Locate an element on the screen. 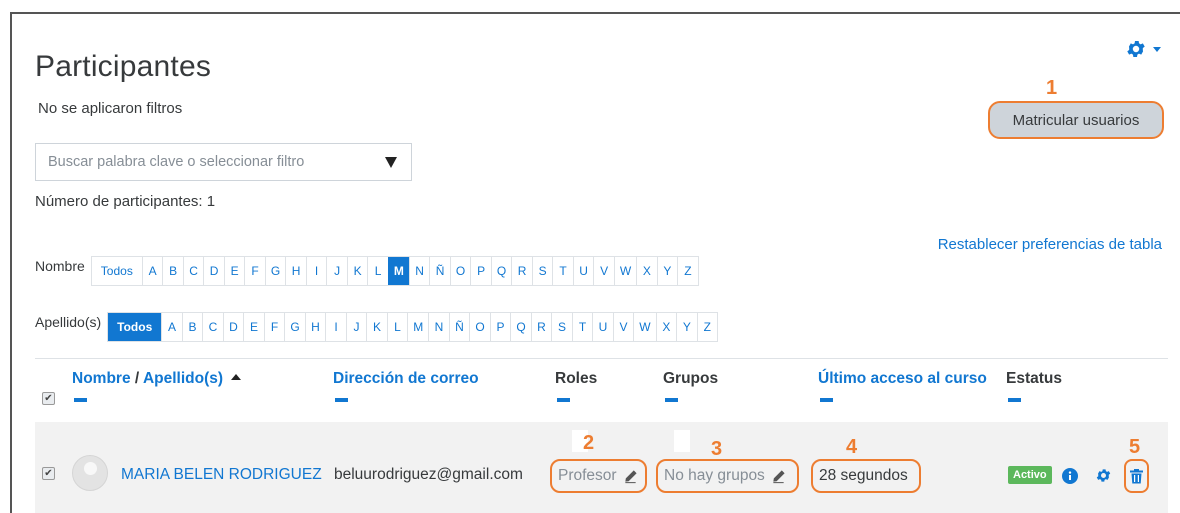 The image size is (1180, 513). last-name-initial-i: I is located at coordinates (335, 327).